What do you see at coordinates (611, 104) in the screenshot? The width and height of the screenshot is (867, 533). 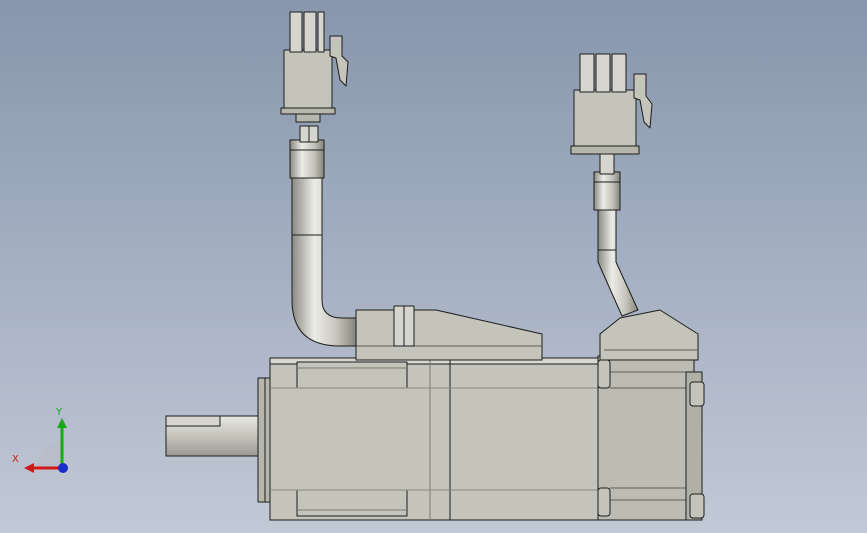 I see `encoder-connector-plug` at bounding box center [611, 104].